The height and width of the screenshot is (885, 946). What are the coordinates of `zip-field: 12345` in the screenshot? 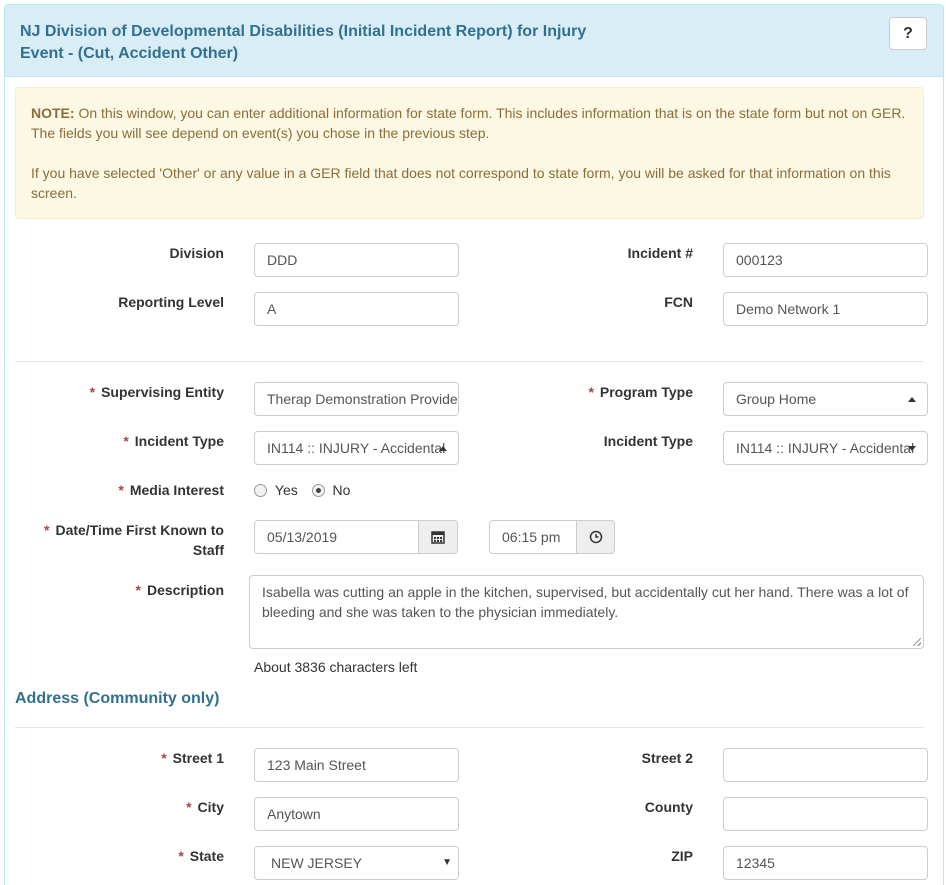 It's located at (825, 863).